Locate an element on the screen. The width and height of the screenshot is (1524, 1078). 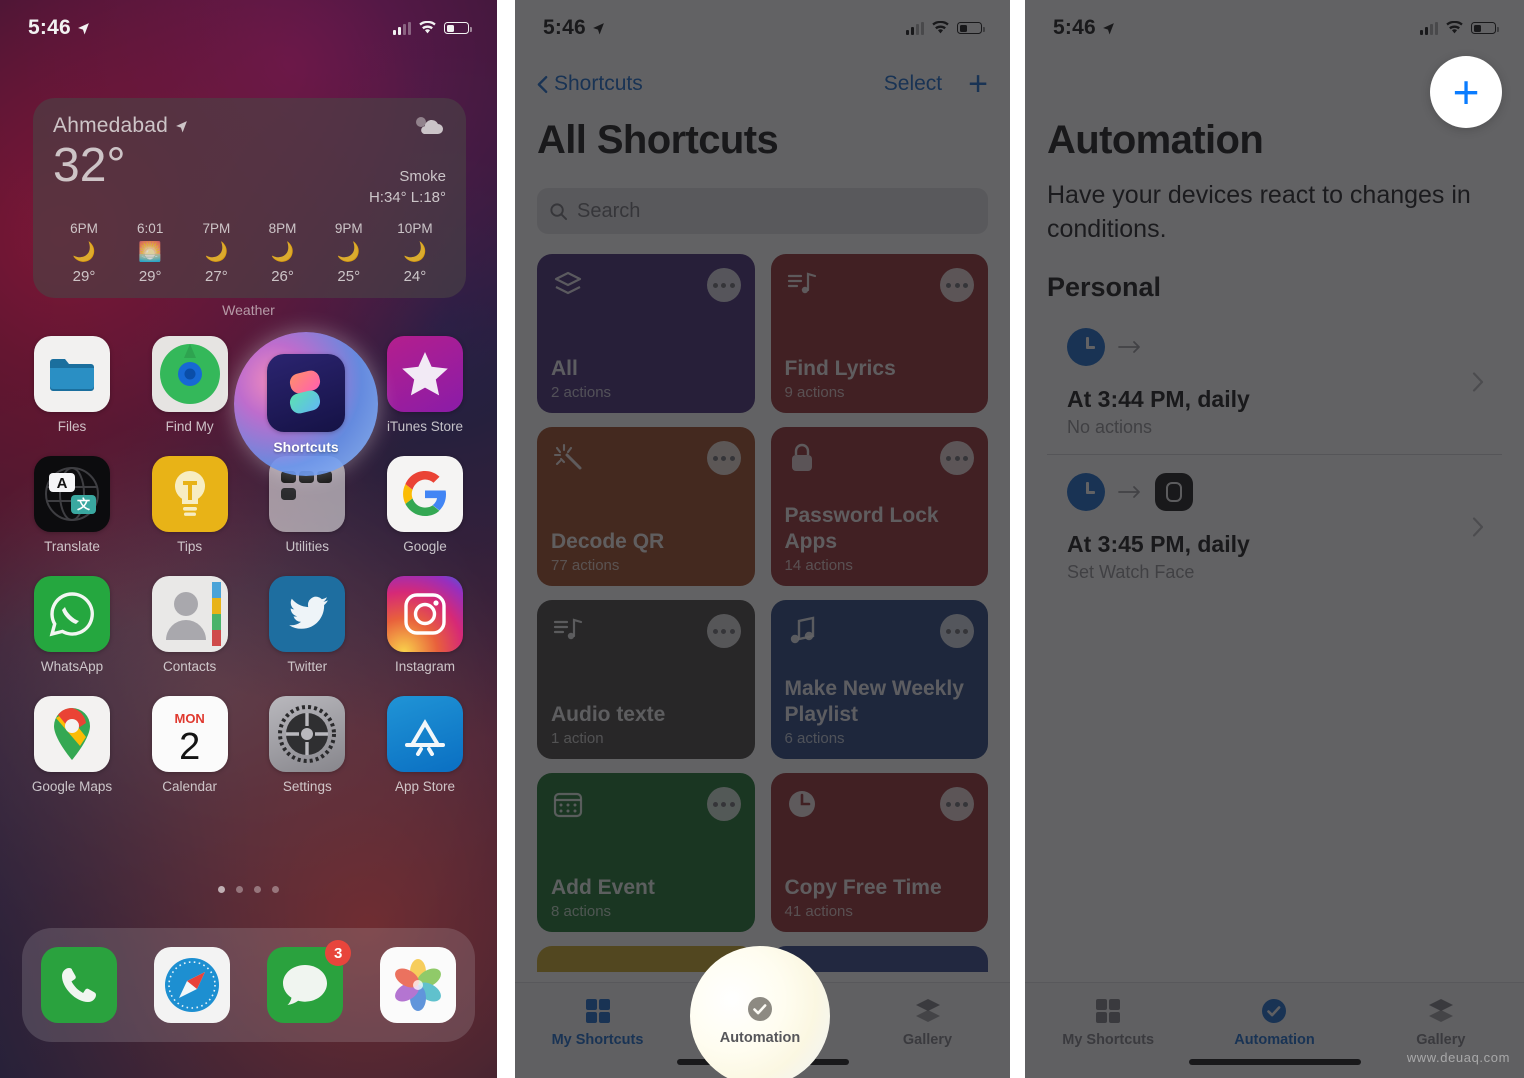
app-contacts: Contacts is located at coordinates (190, 625).